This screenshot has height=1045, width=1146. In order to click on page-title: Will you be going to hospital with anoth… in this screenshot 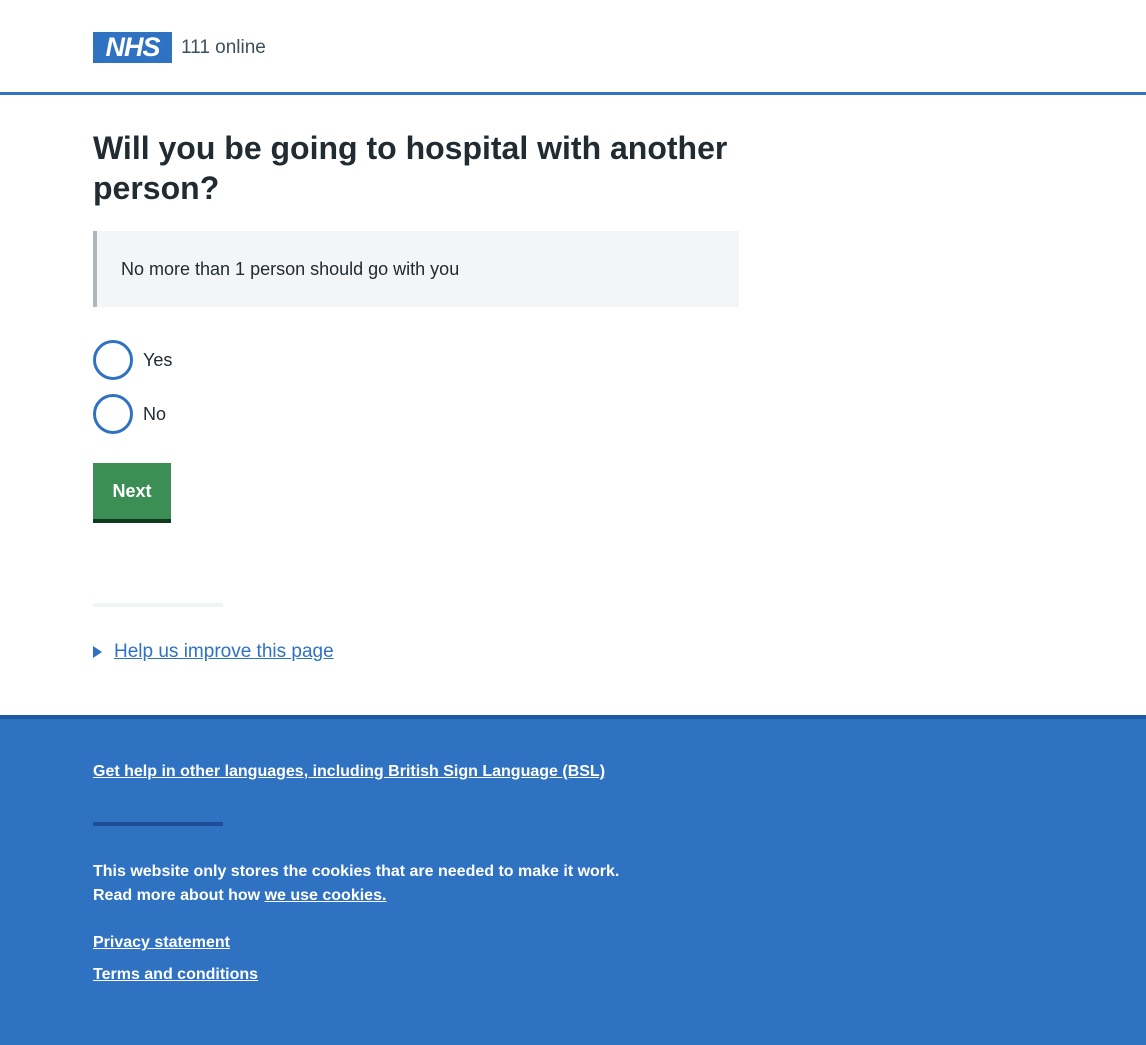, I will do `click(410, 168)`.